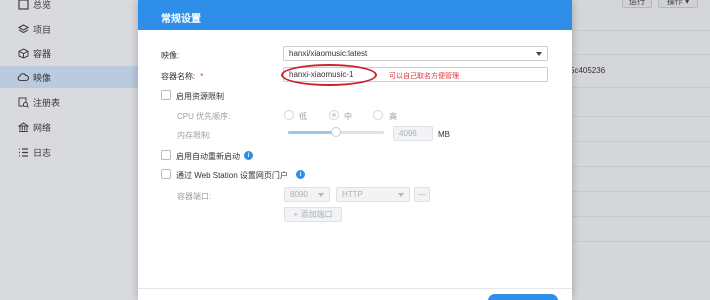 This screenshot has width=710, height=300. I want to click on protocol-select-value: HTTP, so click(352, 194).